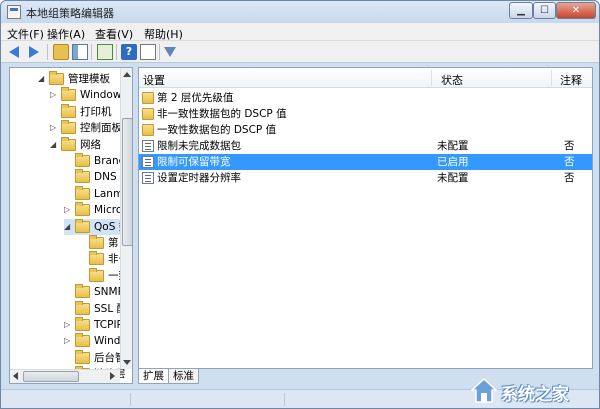  Describe the element at coordinates (300, 12) in the screenshot. I see `title-bar: 本地组策略编辑器 ▁ ☐ ✕` at that location.